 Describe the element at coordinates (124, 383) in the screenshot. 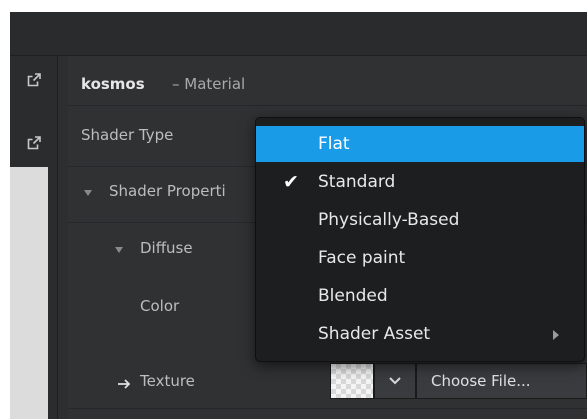

I see `arrow-right-icon` at that location.